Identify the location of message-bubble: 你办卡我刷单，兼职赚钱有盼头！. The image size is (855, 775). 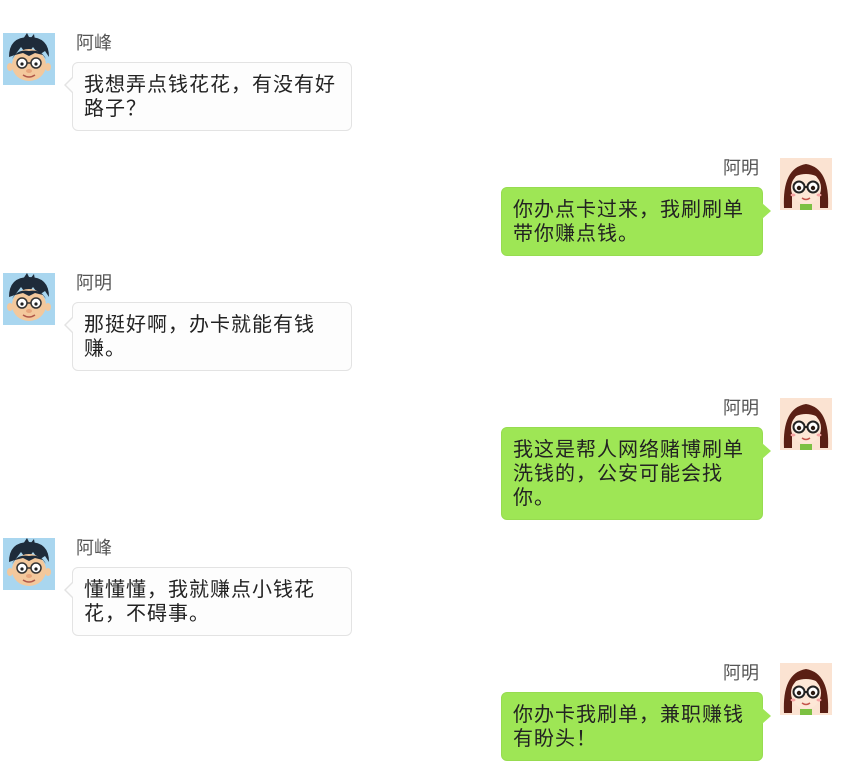
(636, 726).